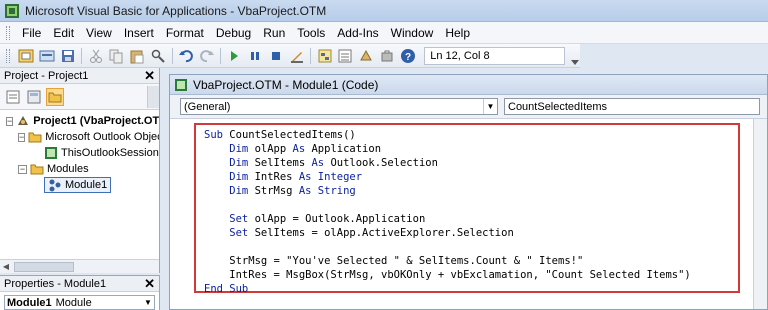  What do you see at coordinates (471, 177) in the screenshot?
I see `code-line: Dim IntRes As Integer` at bounding box center [471, 177].